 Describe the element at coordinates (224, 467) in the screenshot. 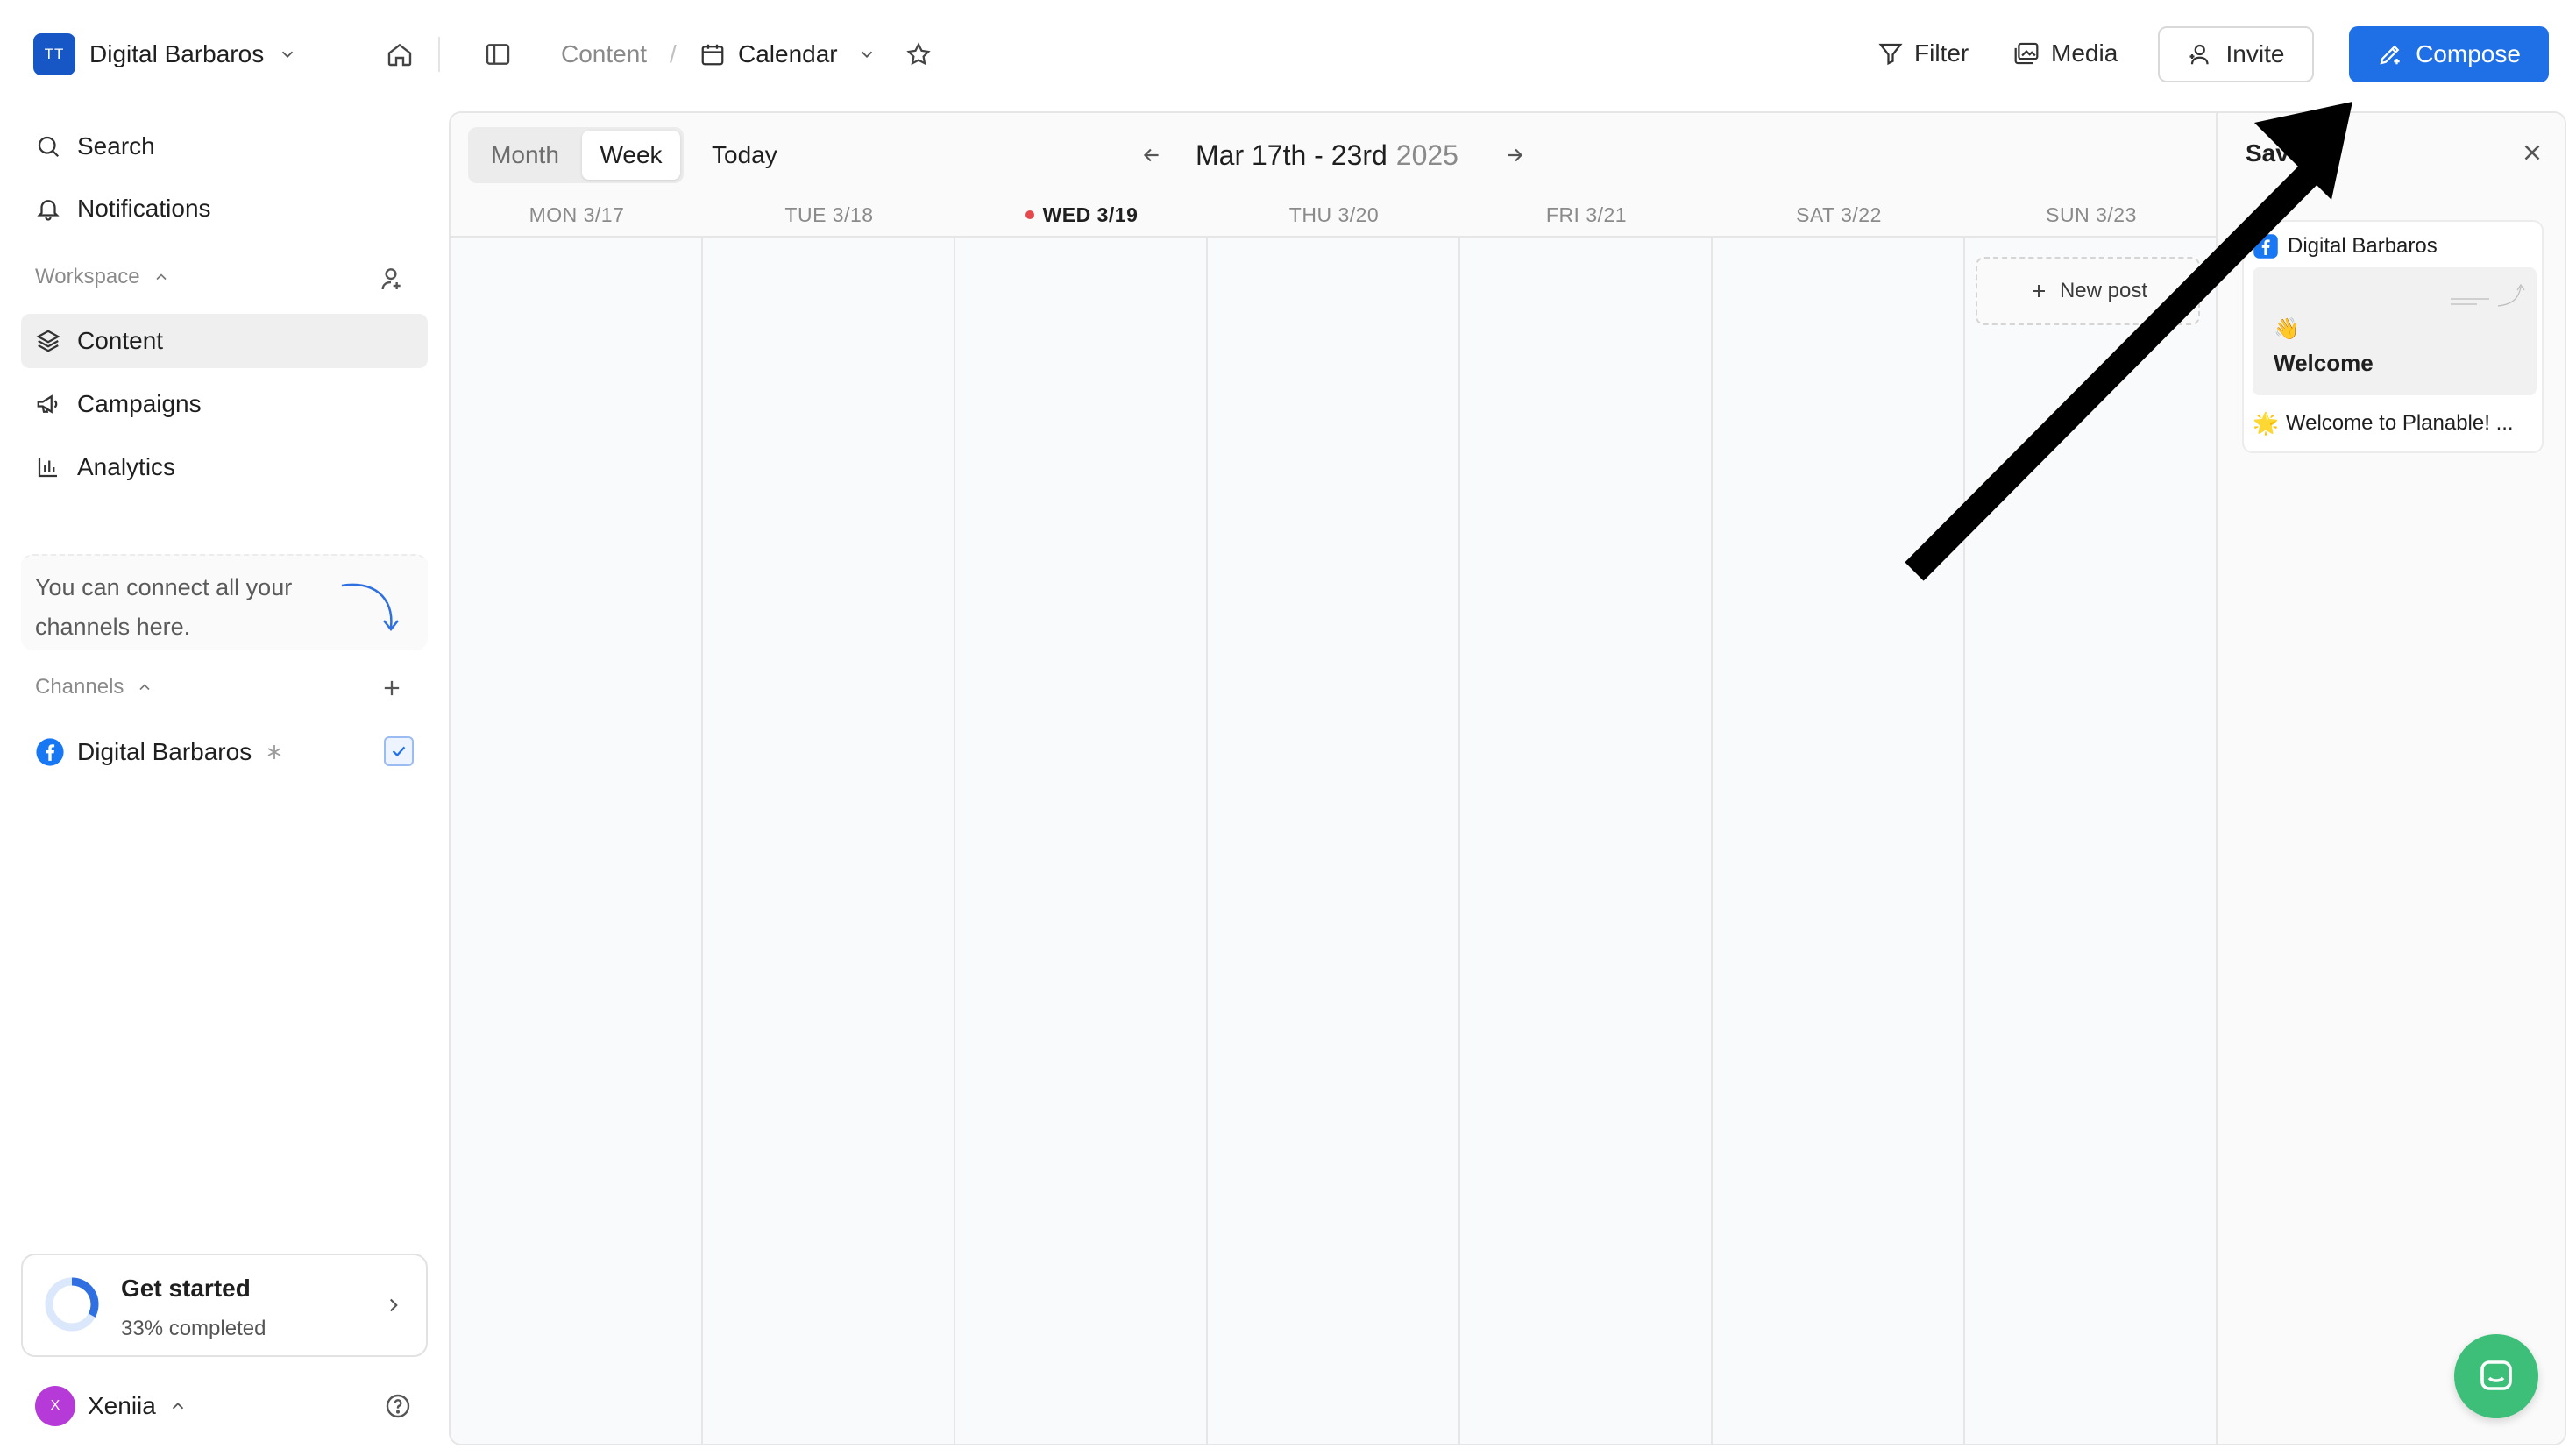

I see `sidebar-item-analytics: Analytics` at that location.